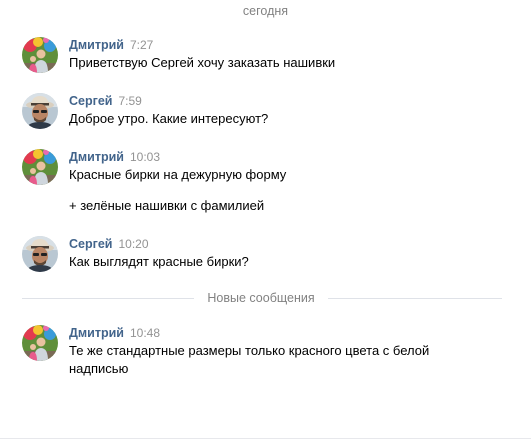  Describe the element at coordinates (265, 438) in the screenshot. I see `composer-separator` at that location.